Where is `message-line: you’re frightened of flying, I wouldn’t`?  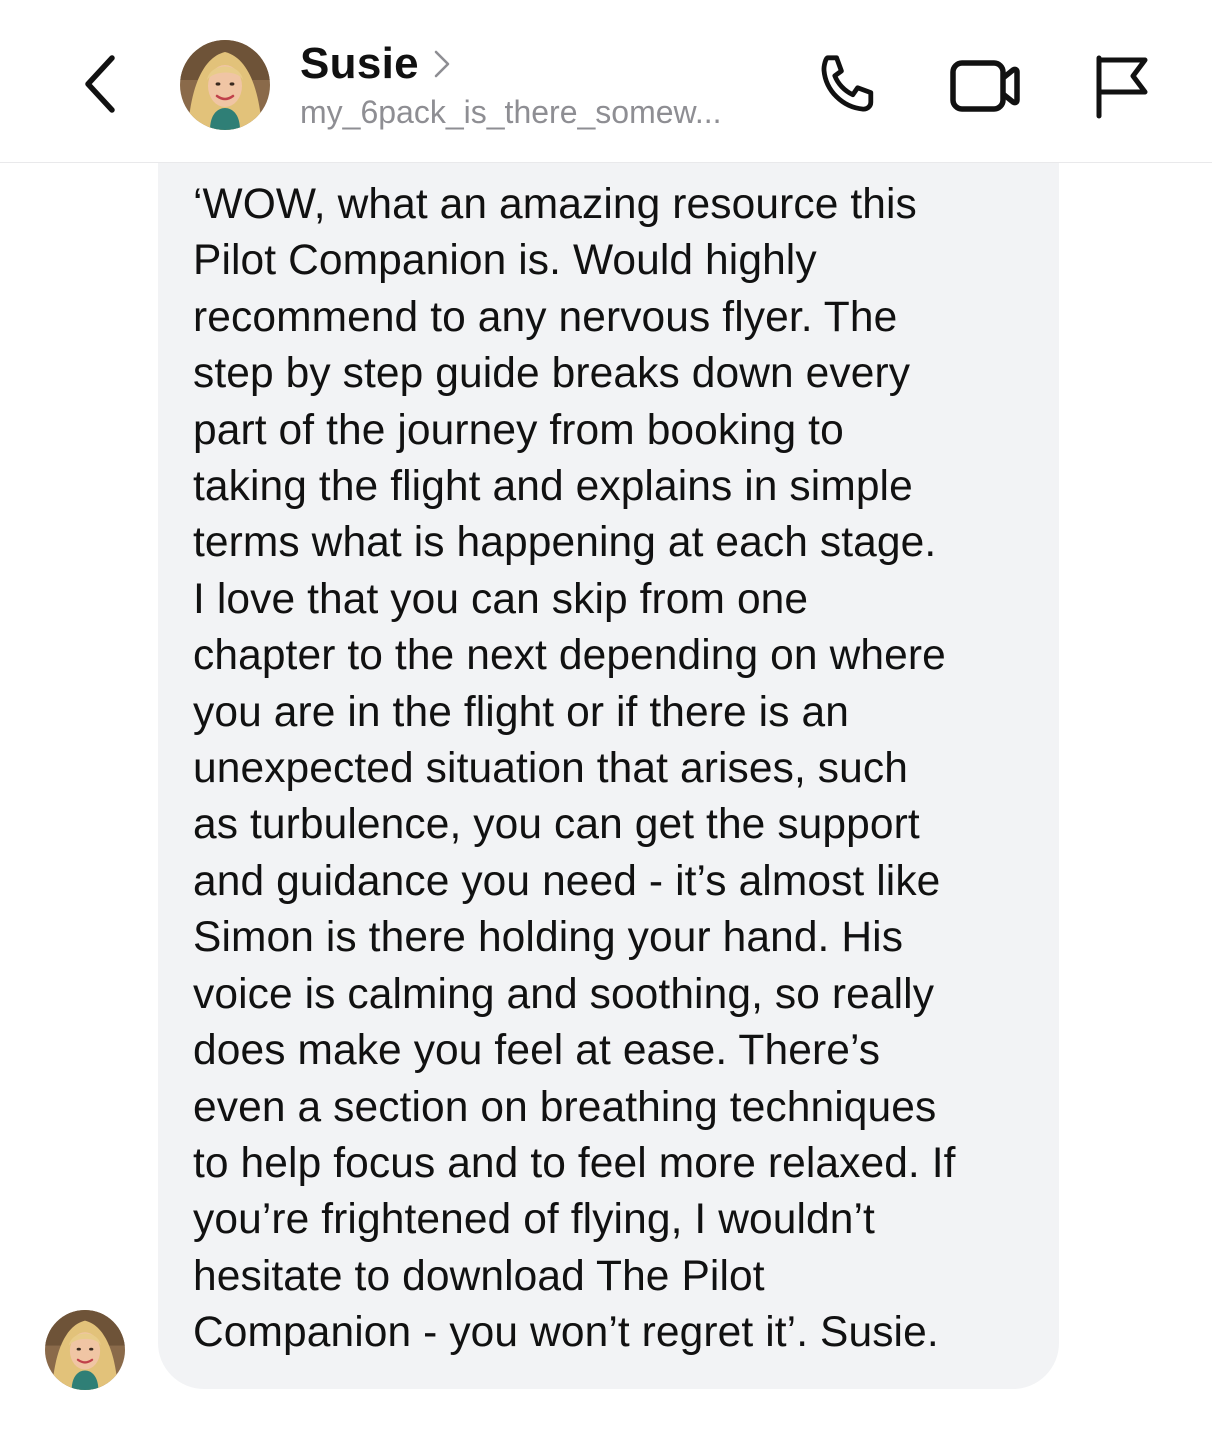
message-line: you’re frightened of flying, I wouldn’t is located at coordinates (534, 1220).